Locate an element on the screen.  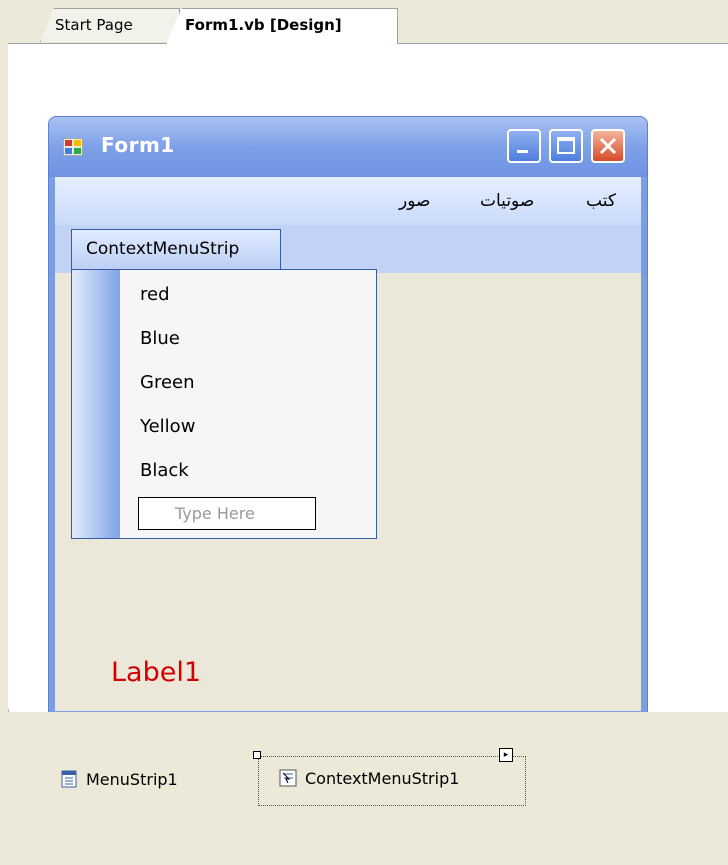
form-icon is located at coordinates (73, 147).